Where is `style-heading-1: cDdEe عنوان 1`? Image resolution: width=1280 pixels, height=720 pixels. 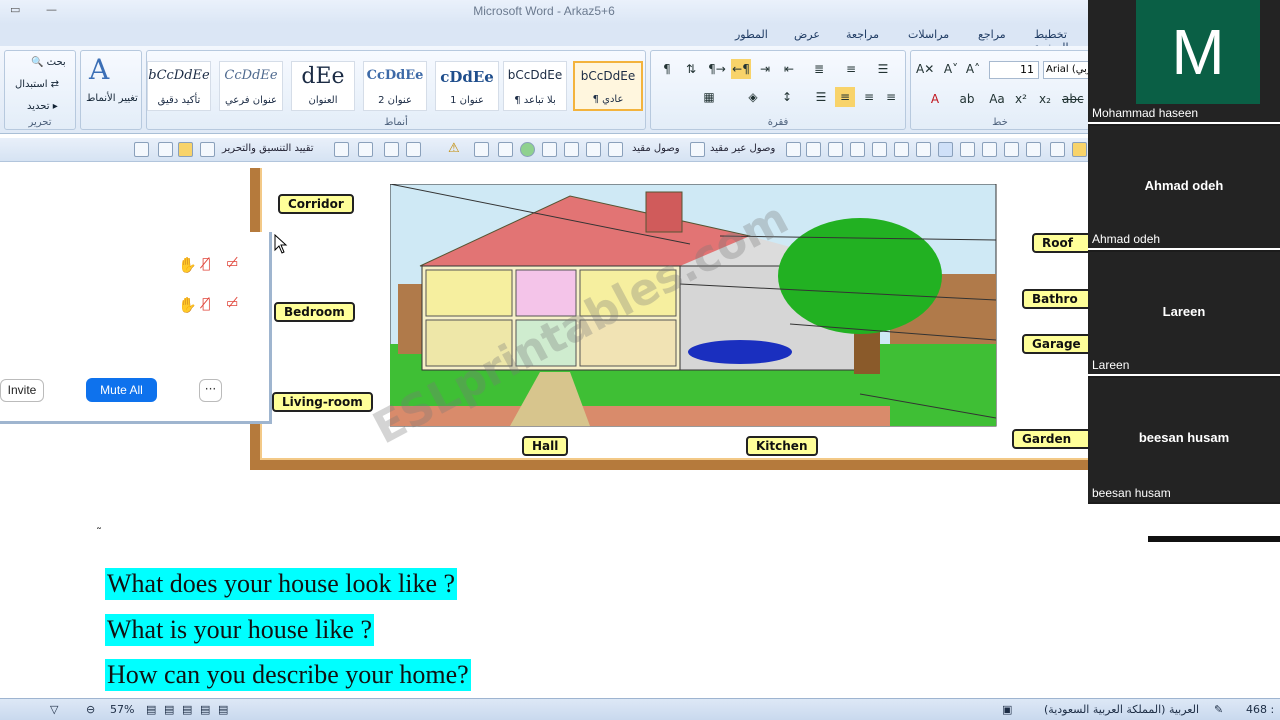
style-heading-1: cDdEe عنوان 1 is located at coordinates (467, 86).